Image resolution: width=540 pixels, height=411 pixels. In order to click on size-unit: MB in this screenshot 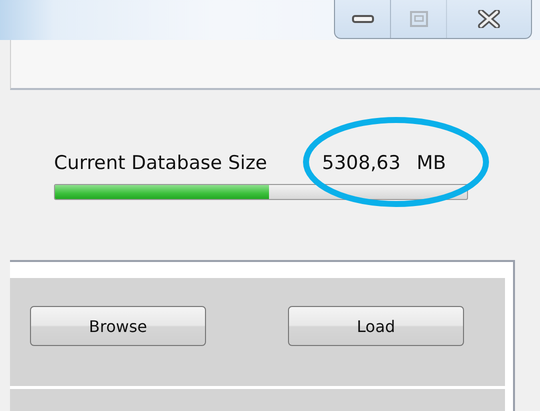, I will do `click(431, 163)`.